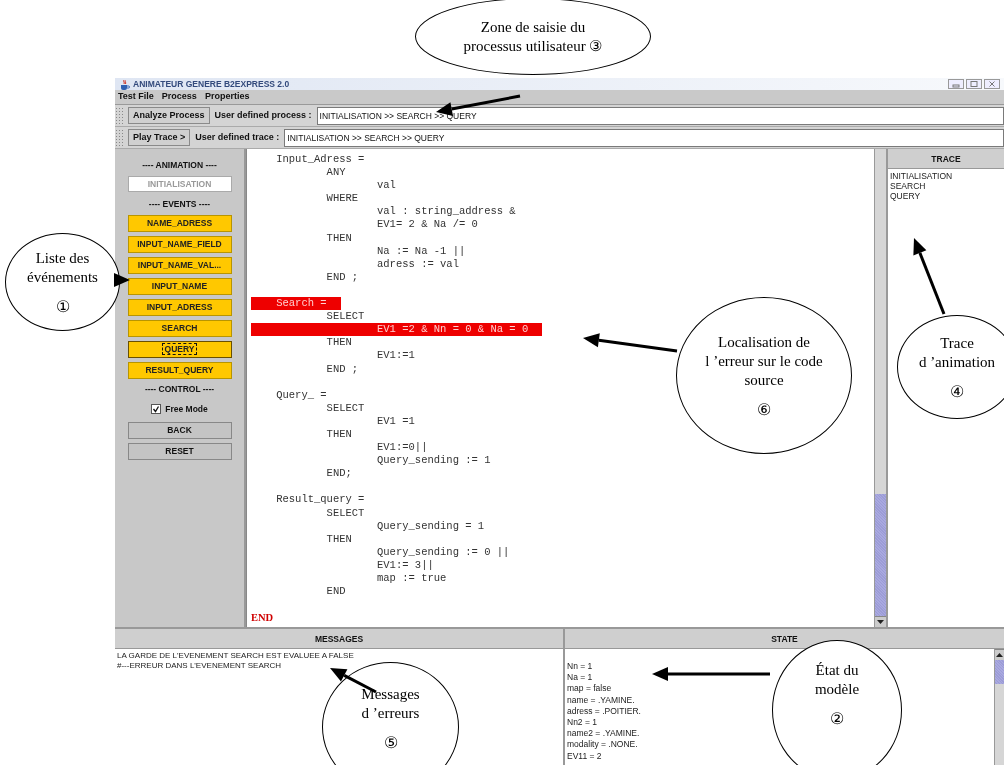 Image resolution: width=1004 pixels, height=765 pixels. Describe the element at coordinates (446, 212) in the screenshot. I see `code-line: val : string_address &` at that location.